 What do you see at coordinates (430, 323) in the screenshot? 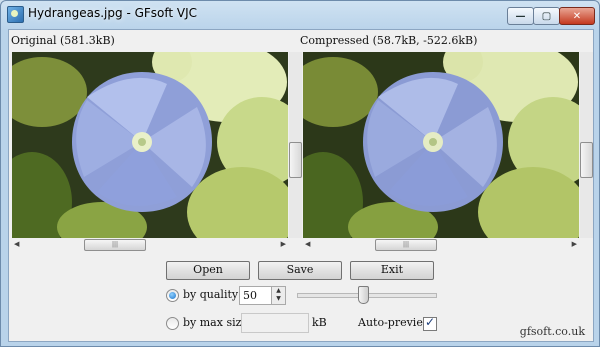
I see `auto-preview-checkbox` at bounding box center [430, 323].